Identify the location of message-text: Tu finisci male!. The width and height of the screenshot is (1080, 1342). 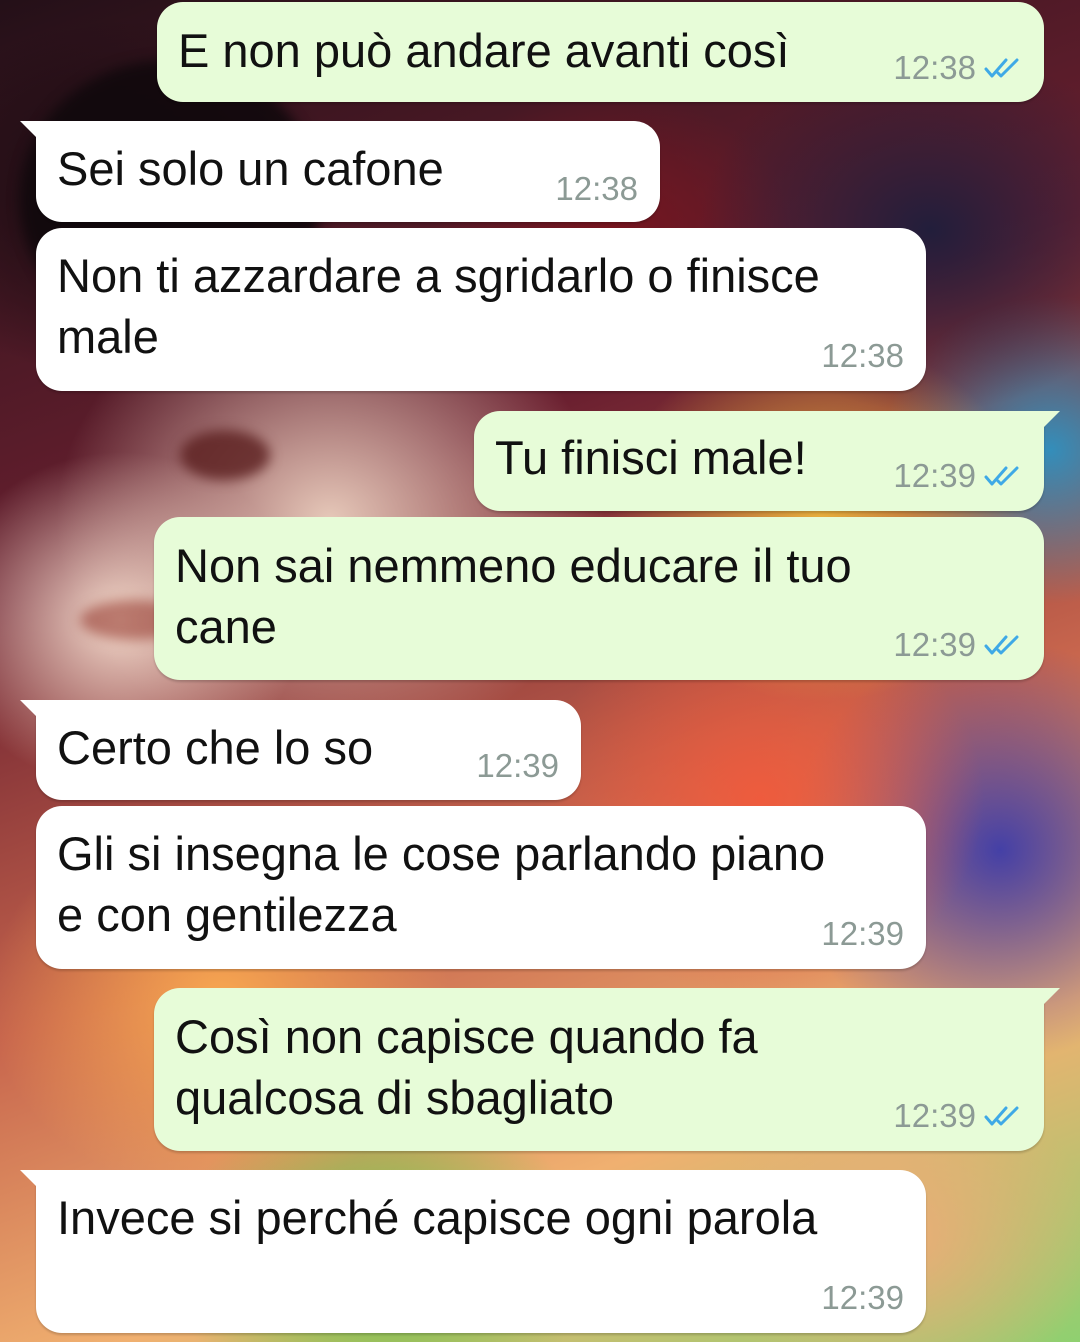
(651, 457).